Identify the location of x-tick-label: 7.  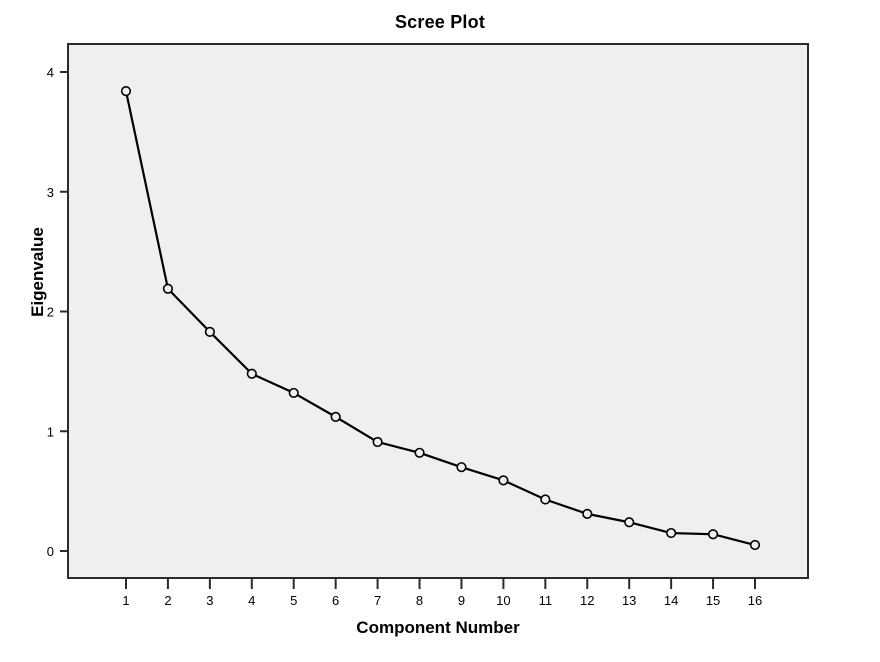
(377, 600).